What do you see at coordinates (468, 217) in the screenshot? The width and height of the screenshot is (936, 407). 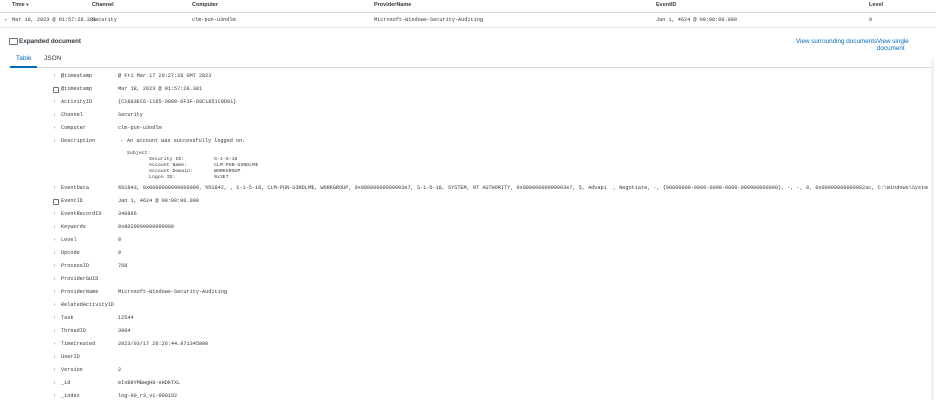 I see `field-row: › EventRecordID 340866` at bounding box center [468, 217].